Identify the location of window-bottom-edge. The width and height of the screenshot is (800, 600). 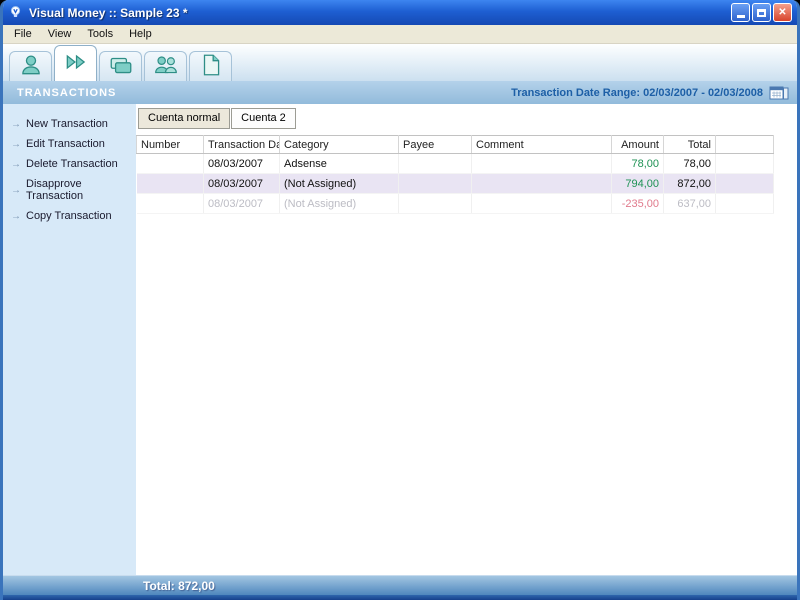
(400, 597).